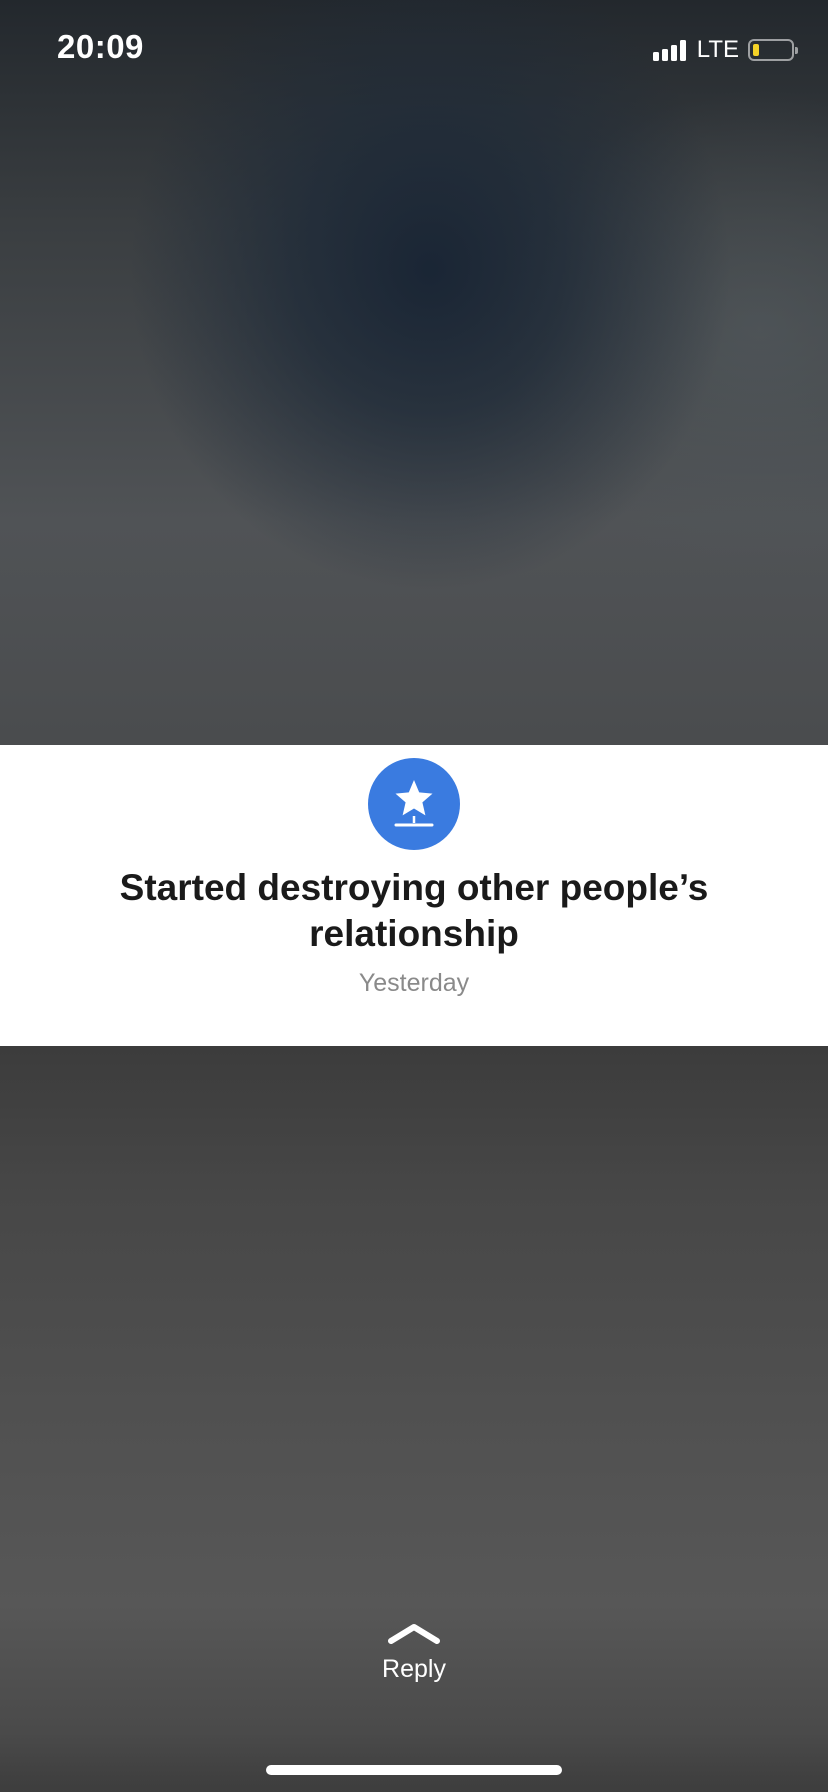  Describe the element at coordinates (414, 1770) in the screenshot. I see `home-indicator` at that location.